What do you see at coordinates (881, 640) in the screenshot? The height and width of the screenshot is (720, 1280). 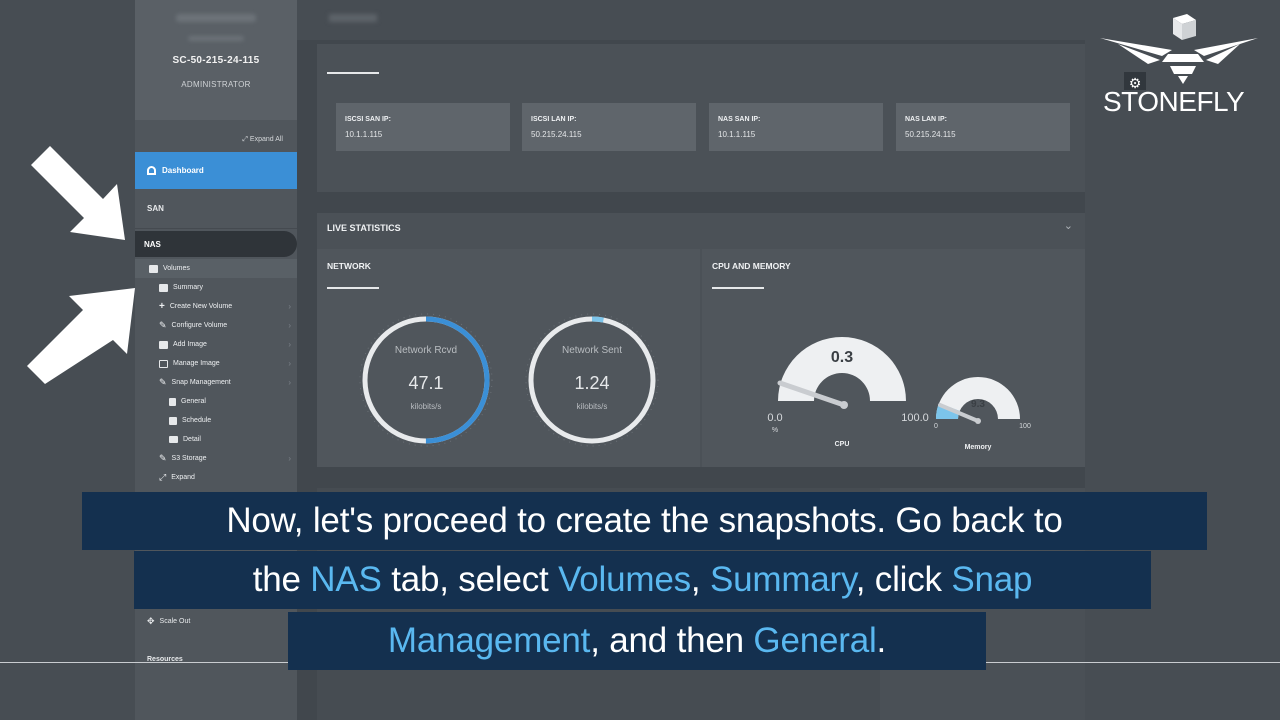 I see `caption-text: .` at bounding box center [881, 640].